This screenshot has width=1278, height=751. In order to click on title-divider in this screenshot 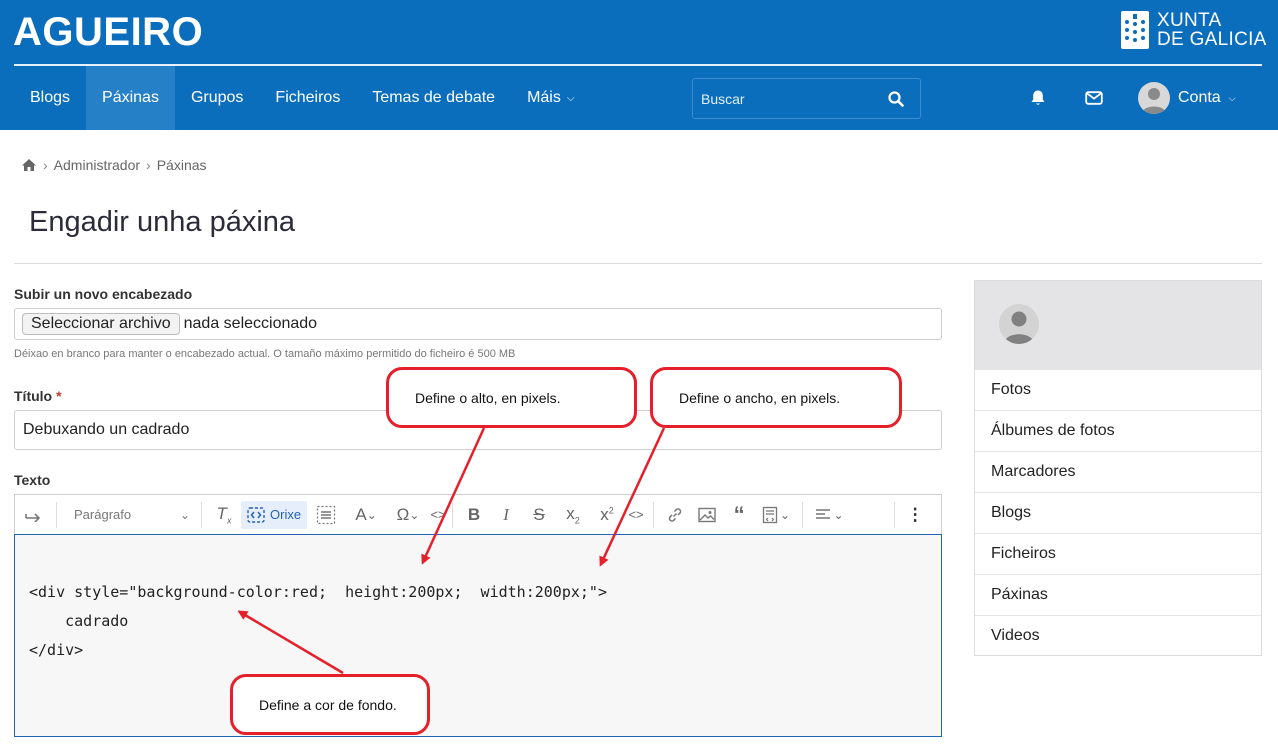, I will do `click(638, 263)`.